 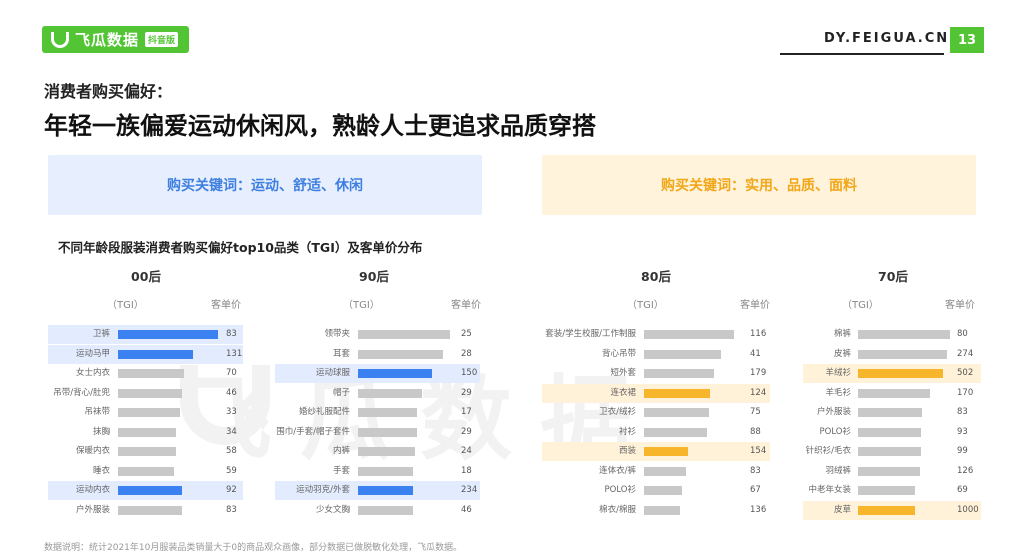 I want to click on price-value: 170, so click(x=965, y=392).